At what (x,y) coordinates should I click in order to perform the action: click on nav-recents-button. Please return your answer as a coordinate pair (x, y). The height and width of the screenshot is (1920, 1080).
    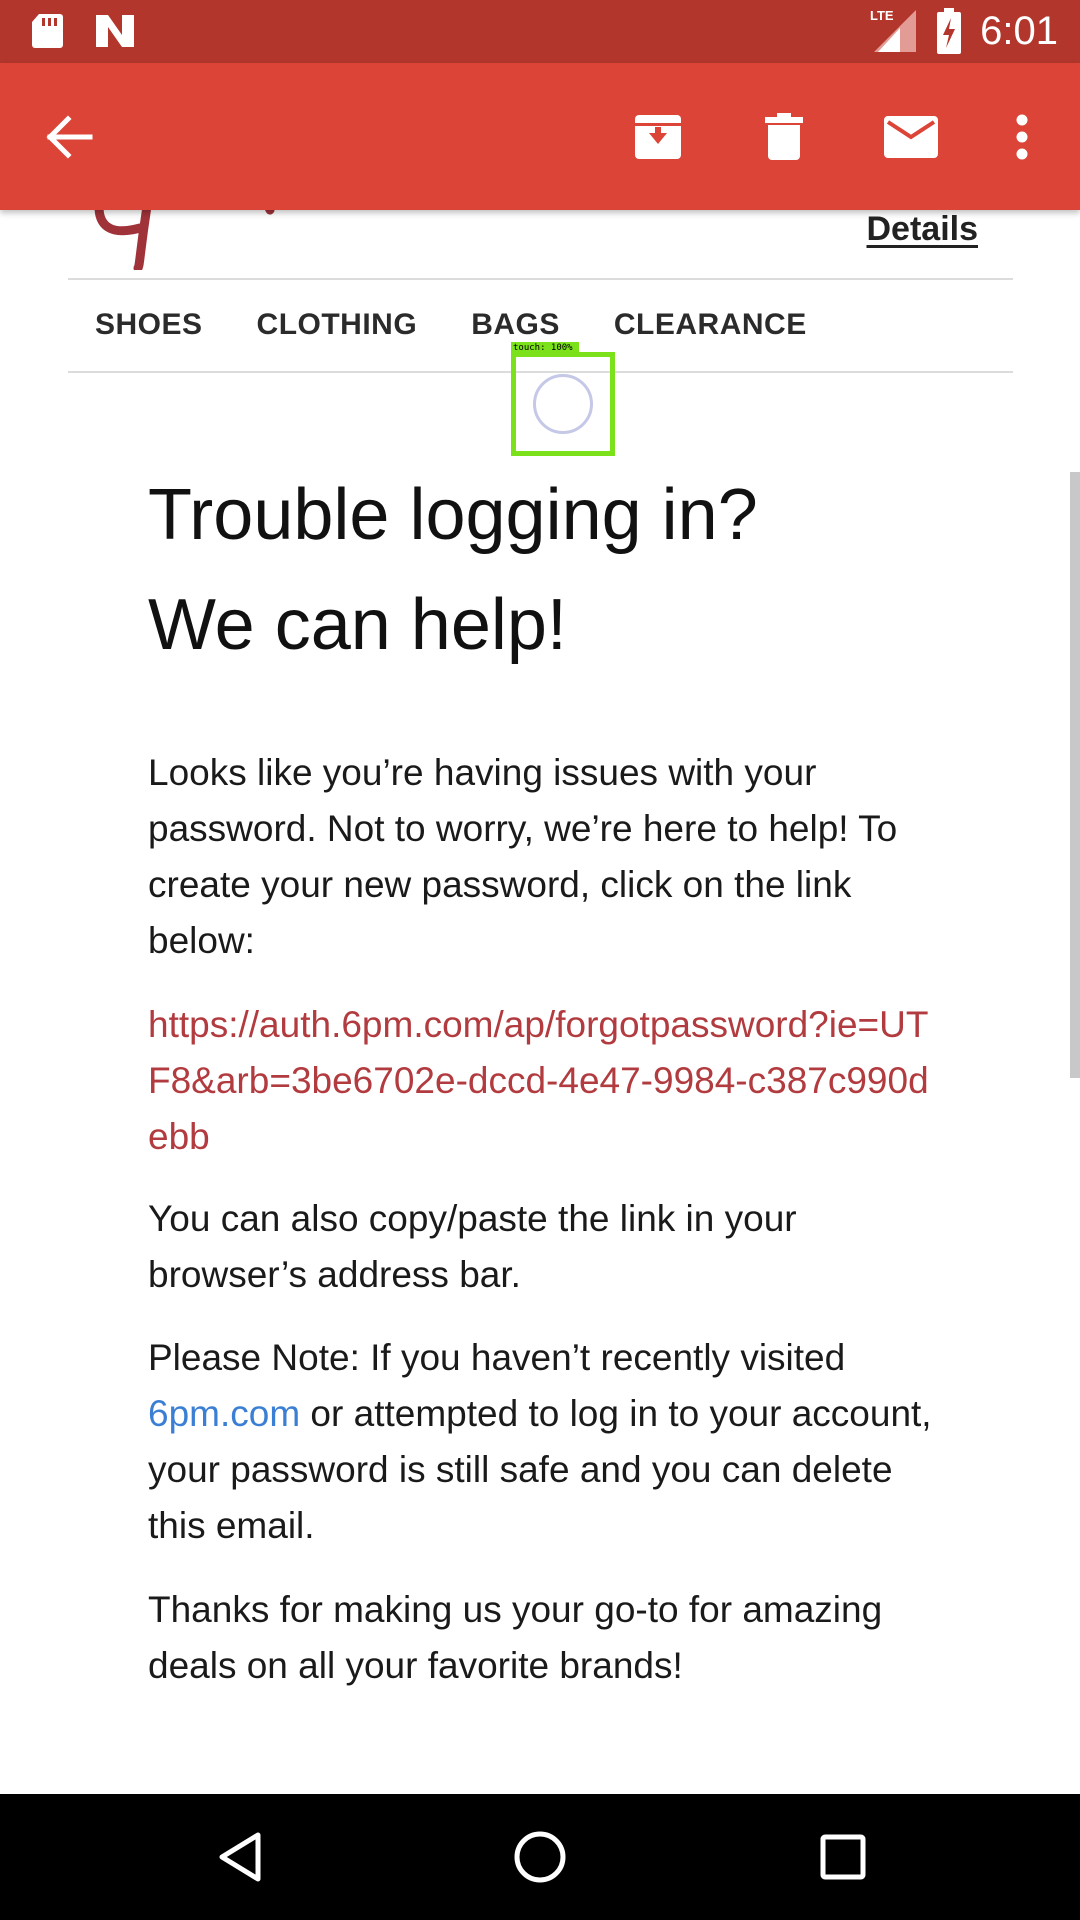
    Looking at the image, I should click on (843, 1857).